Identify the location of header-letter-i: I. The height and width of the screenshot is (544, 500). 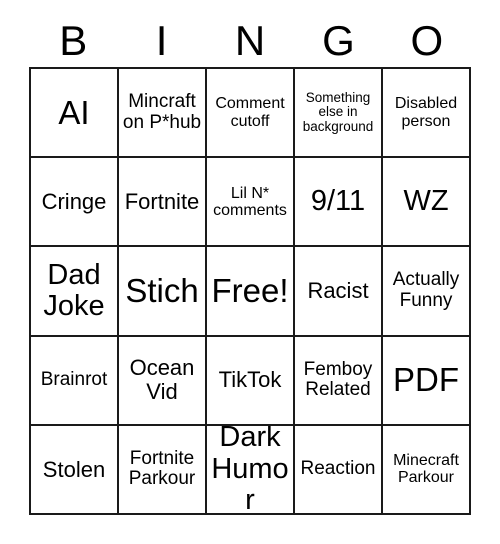
(161, 40).